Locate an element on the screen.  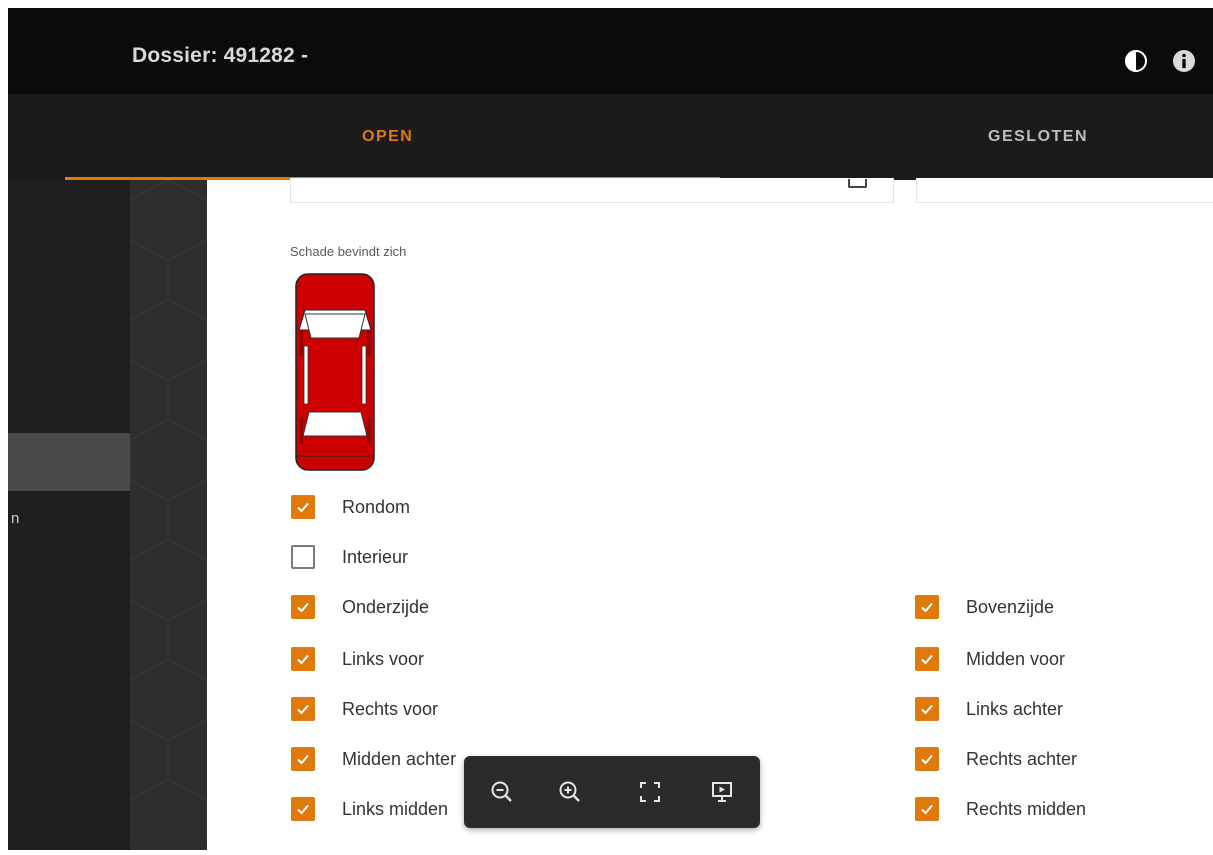
damage-location-label: Schade bevindt zich is located at coordinates (348, 251).